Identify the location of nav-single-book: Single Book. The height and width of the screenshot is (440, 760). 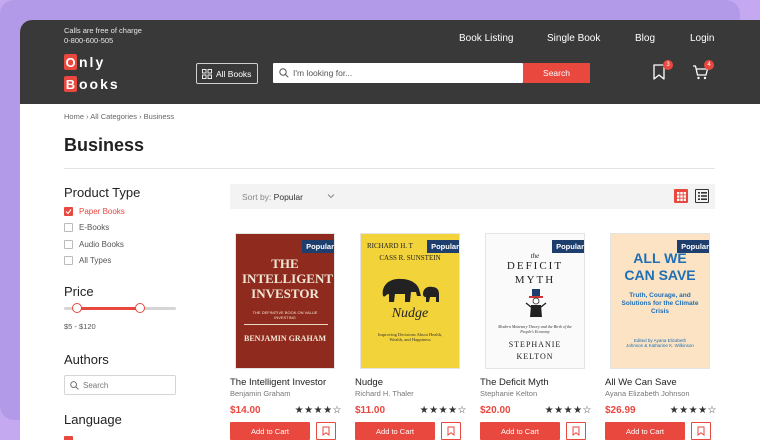
(573, 38).